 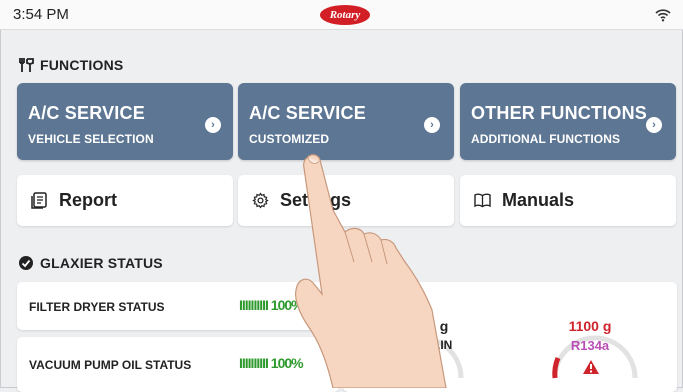 What do you see at coordinates (591, 367) in the screenshot?
I see `warning-icon` at bounding box center [591, 367].